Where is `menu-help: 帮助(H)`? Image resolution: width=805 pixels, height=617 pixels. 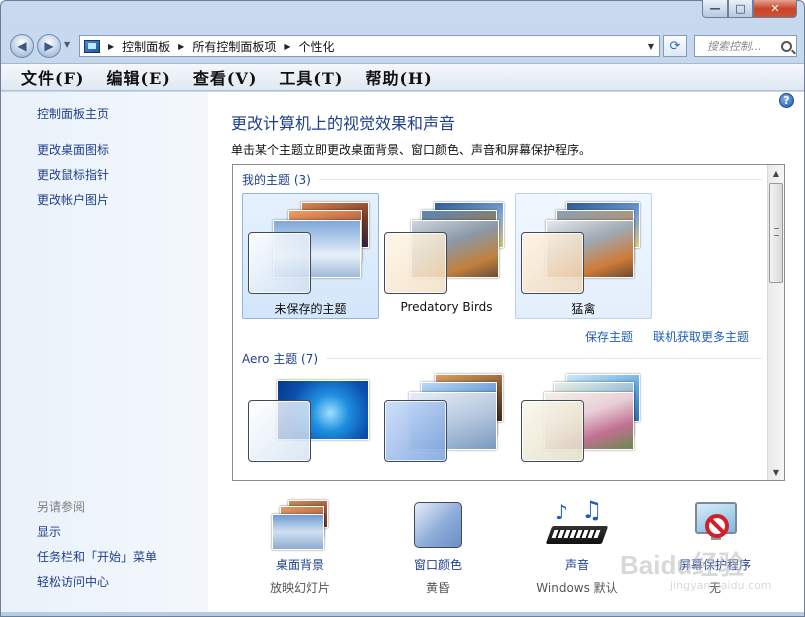
menu-help: 帮助(H) is located at coordinates (398, 77).